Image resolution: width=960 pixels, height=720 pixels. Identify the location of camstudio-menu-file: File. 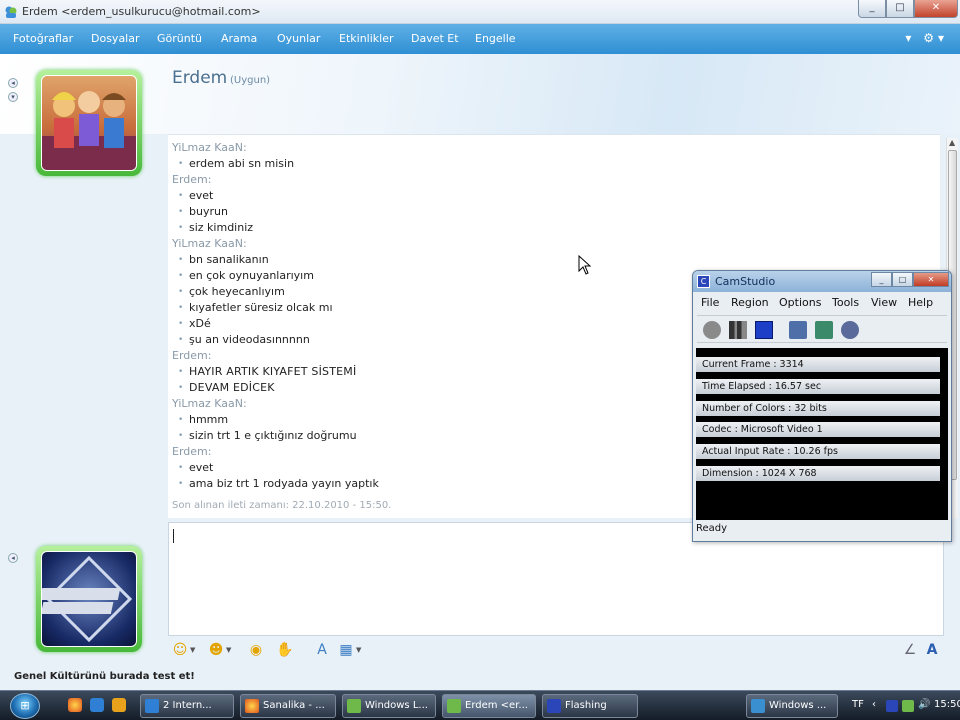
(710, 302).